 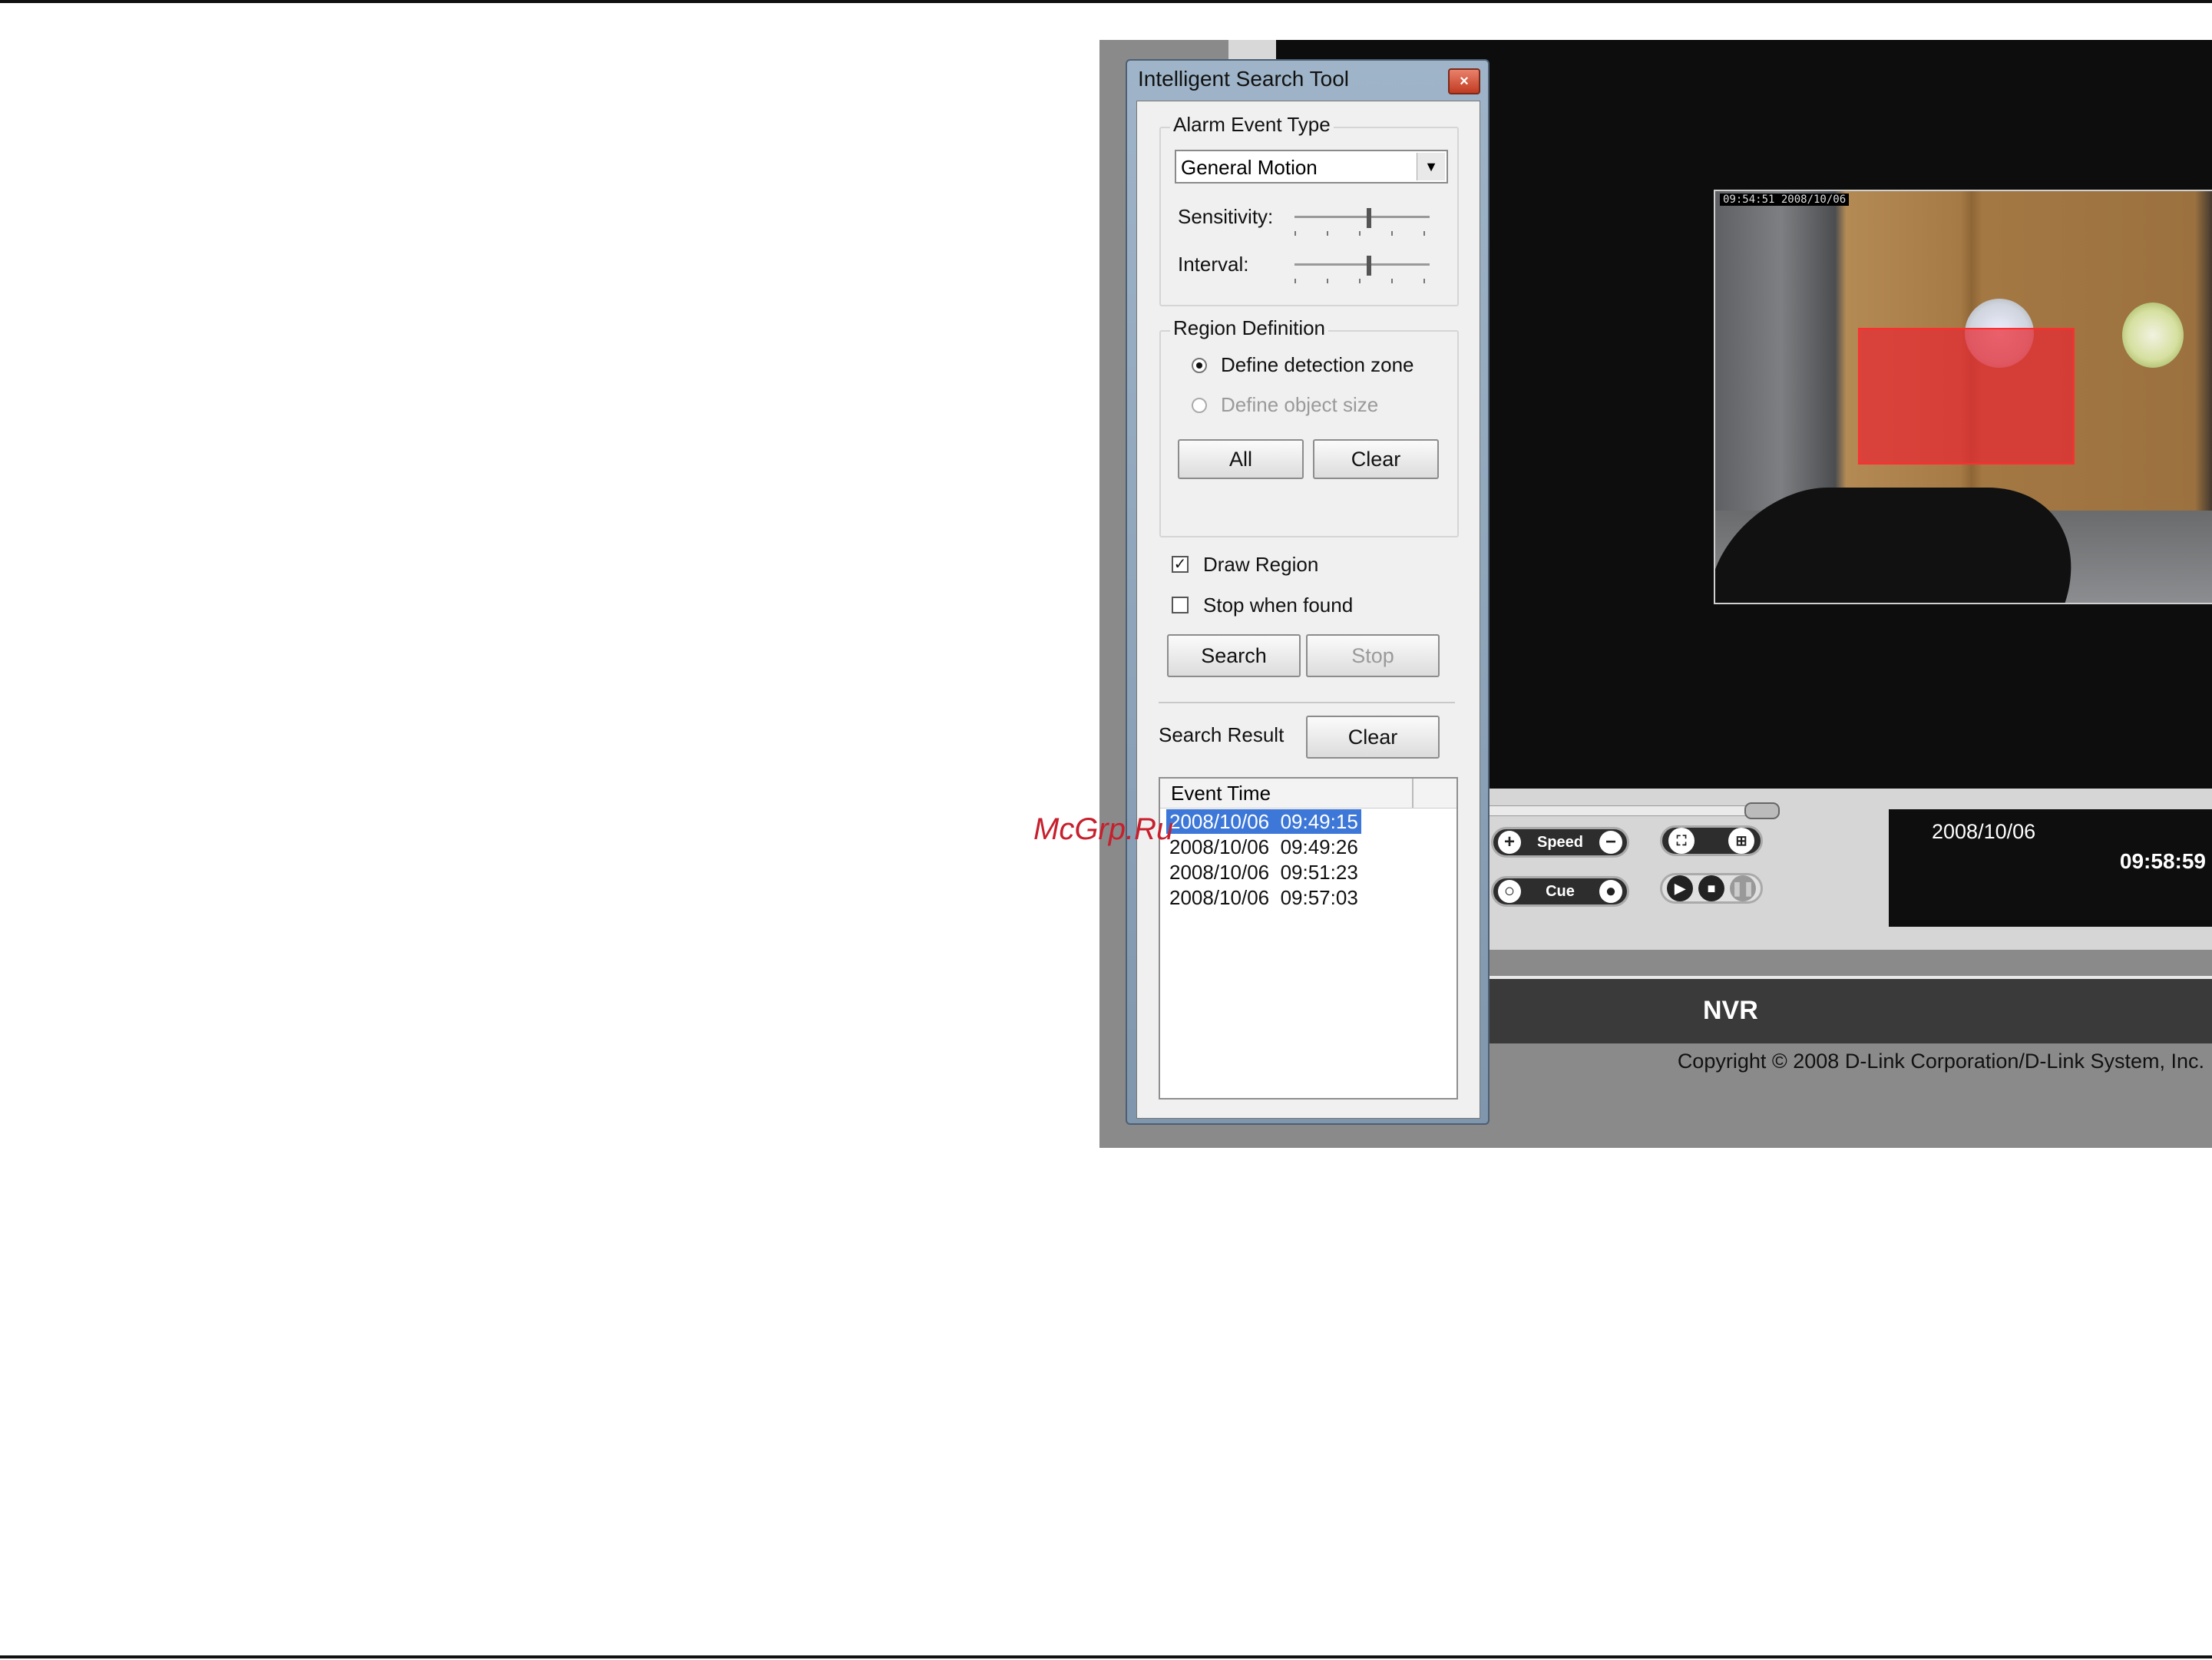 I want to click on cue-in-icon: ○, so click(x=1510, y=891).